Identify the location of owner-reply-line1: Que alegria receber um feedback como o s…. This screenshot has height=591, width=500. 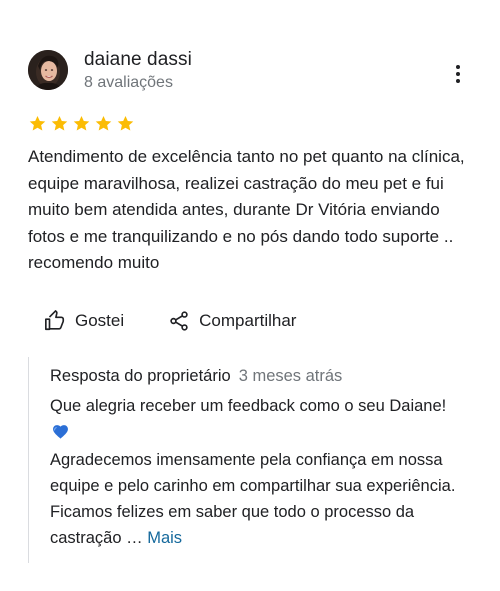
(248, 406).